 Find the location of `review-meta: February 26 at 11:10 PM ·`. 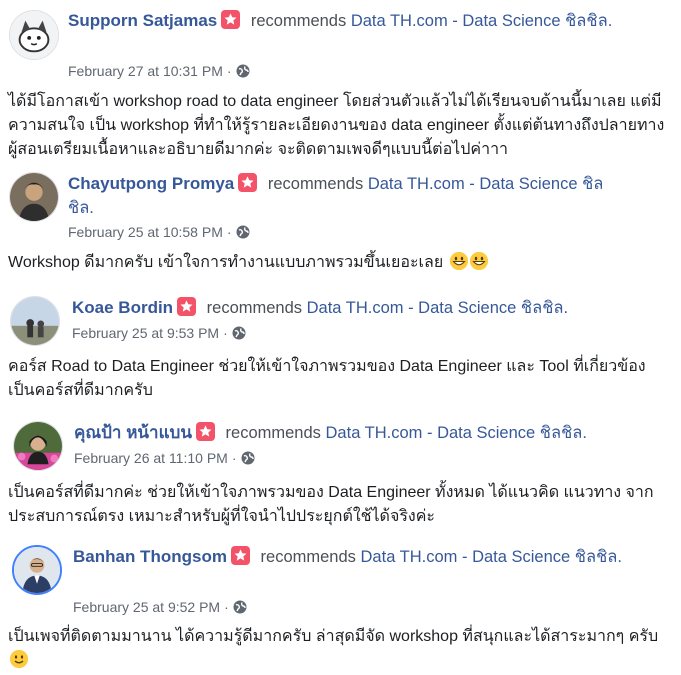

review-meta: February 26 at 11:10 PM · is located at coordinates (164, 458).